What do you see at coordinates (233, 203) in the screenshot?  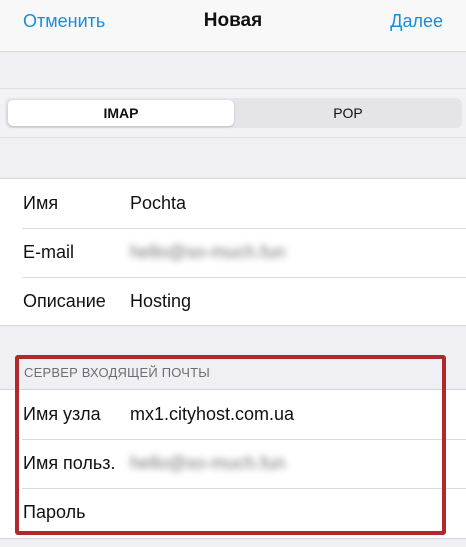 I see `name-row: Имя Pochta` at bounding box center [233, 203].